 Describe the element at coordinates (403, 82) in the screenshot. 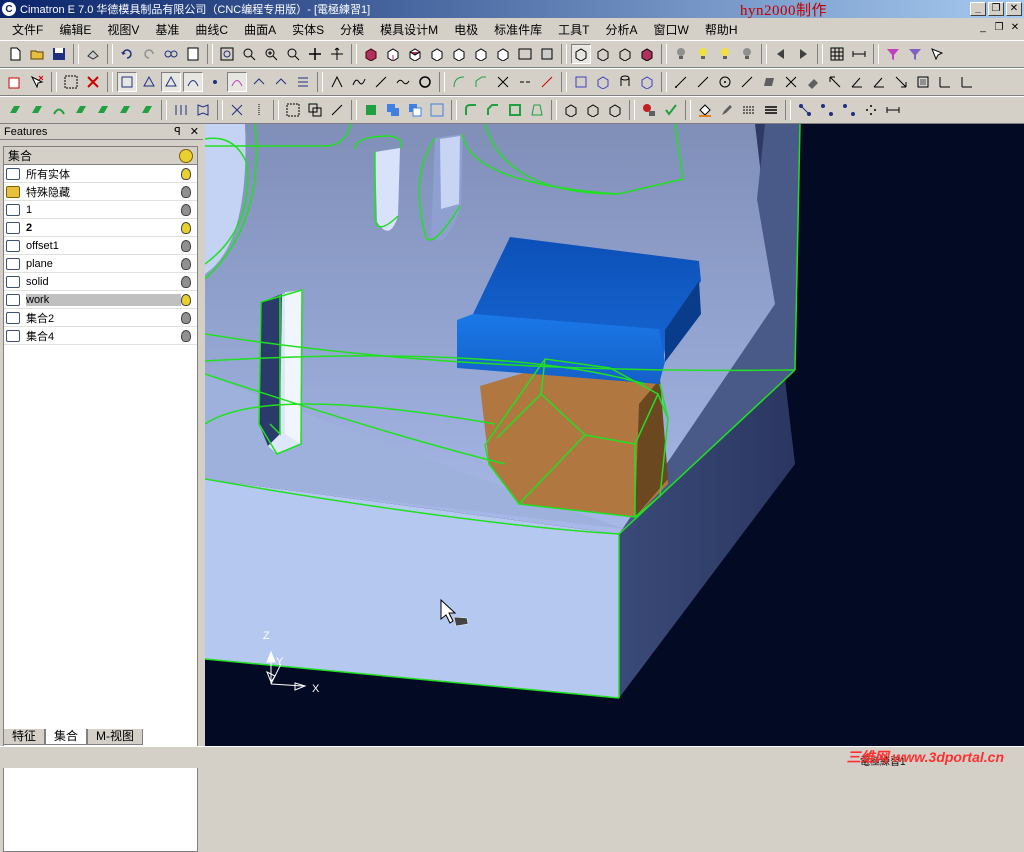

I see `spline-icon` at that location.